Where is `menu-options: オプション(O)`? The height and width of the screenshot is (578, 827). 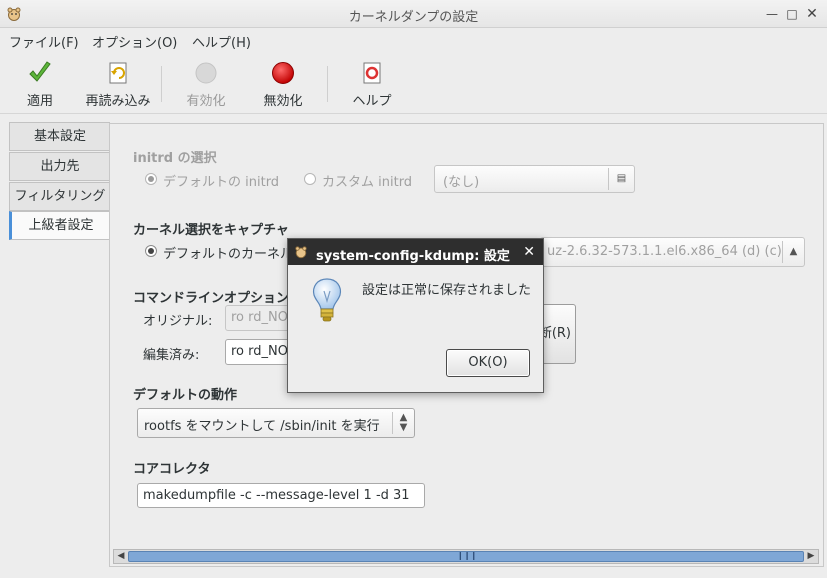
menu-options: オプション(O) is located at coordinates (134, 41).